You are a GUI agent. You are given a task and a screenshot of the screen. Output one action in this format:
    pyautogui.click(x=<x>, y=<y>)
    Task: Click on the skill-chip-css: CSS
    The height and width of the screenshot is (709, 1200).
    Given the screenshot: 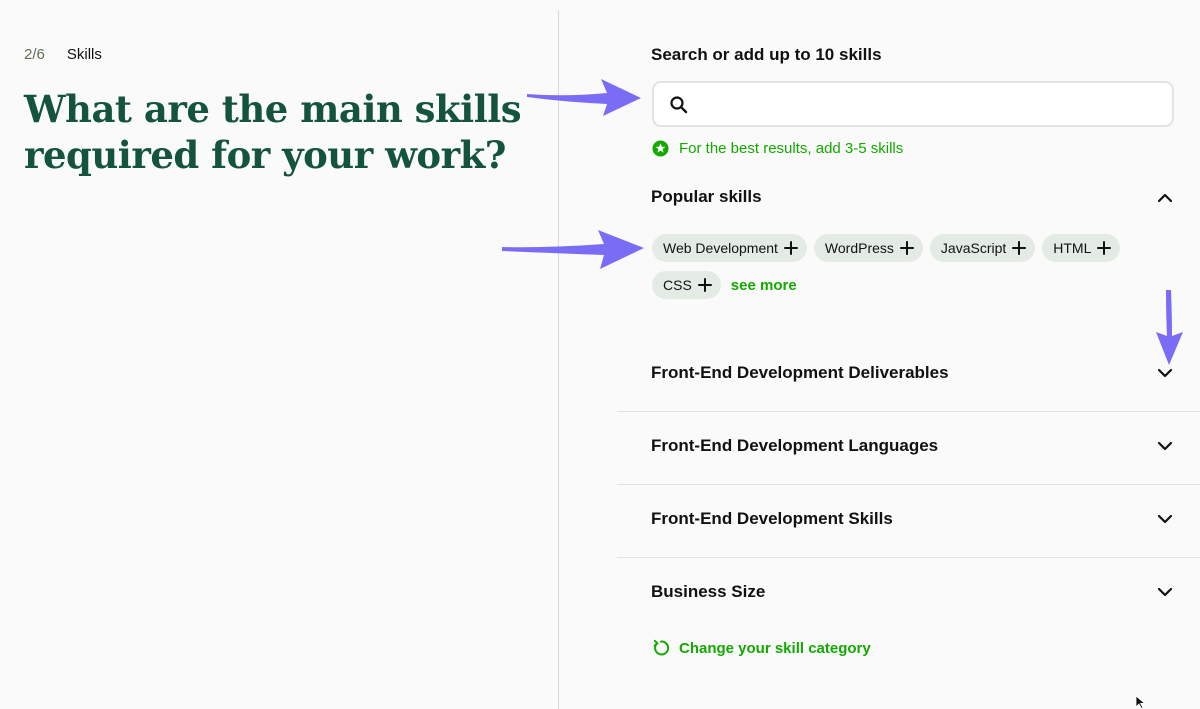 What is the action you would take?
    pyautogui.click(x=686, y=285)
    